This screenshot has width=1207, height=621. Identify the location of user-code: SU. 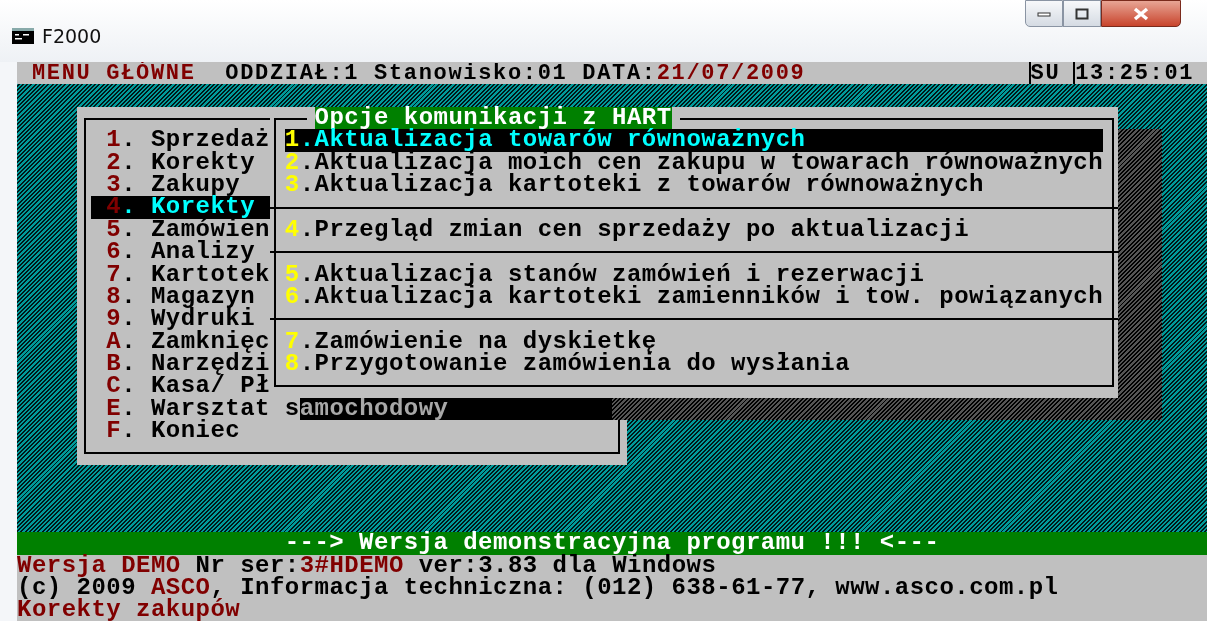
(1051, 73).